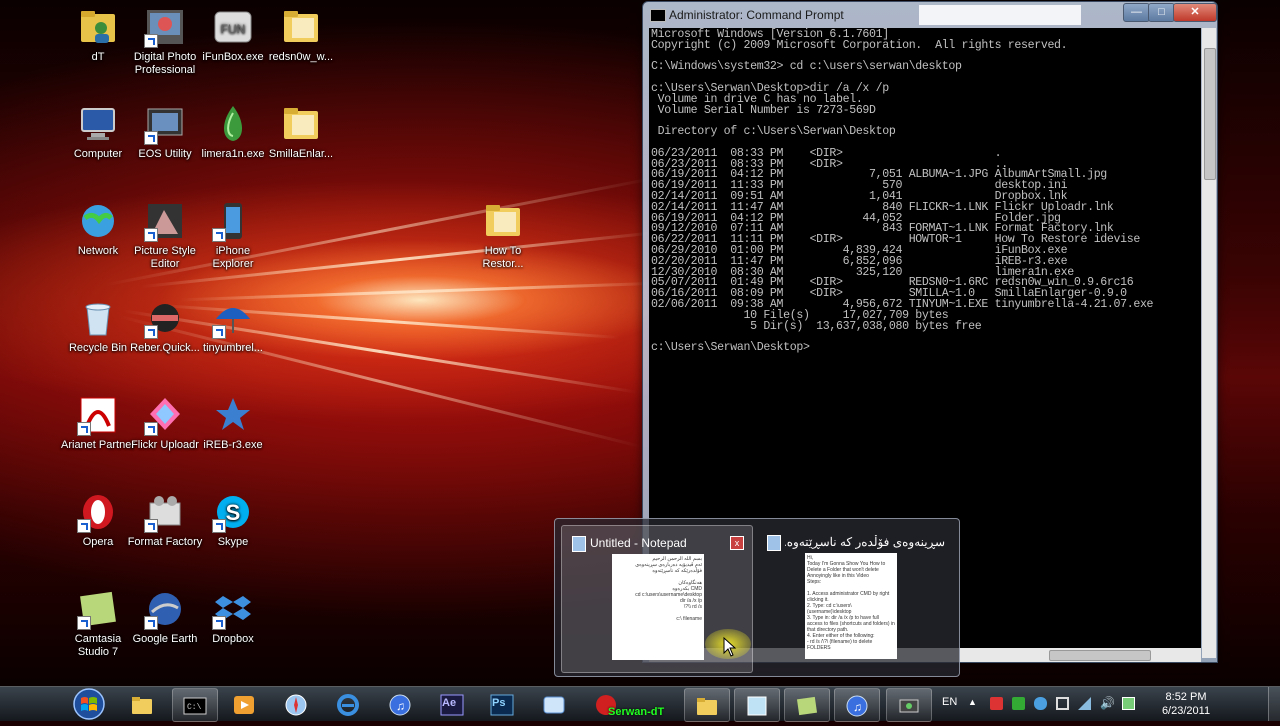  I want to click on windows-orb-icon, so click(89, 704).